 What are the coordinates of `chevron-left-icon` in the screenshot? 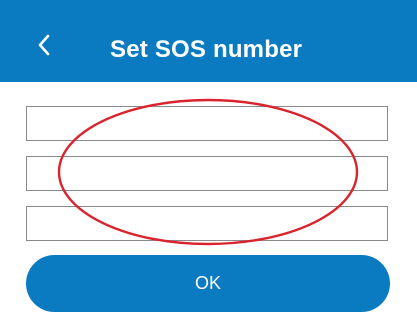 It's located at (44, 45).